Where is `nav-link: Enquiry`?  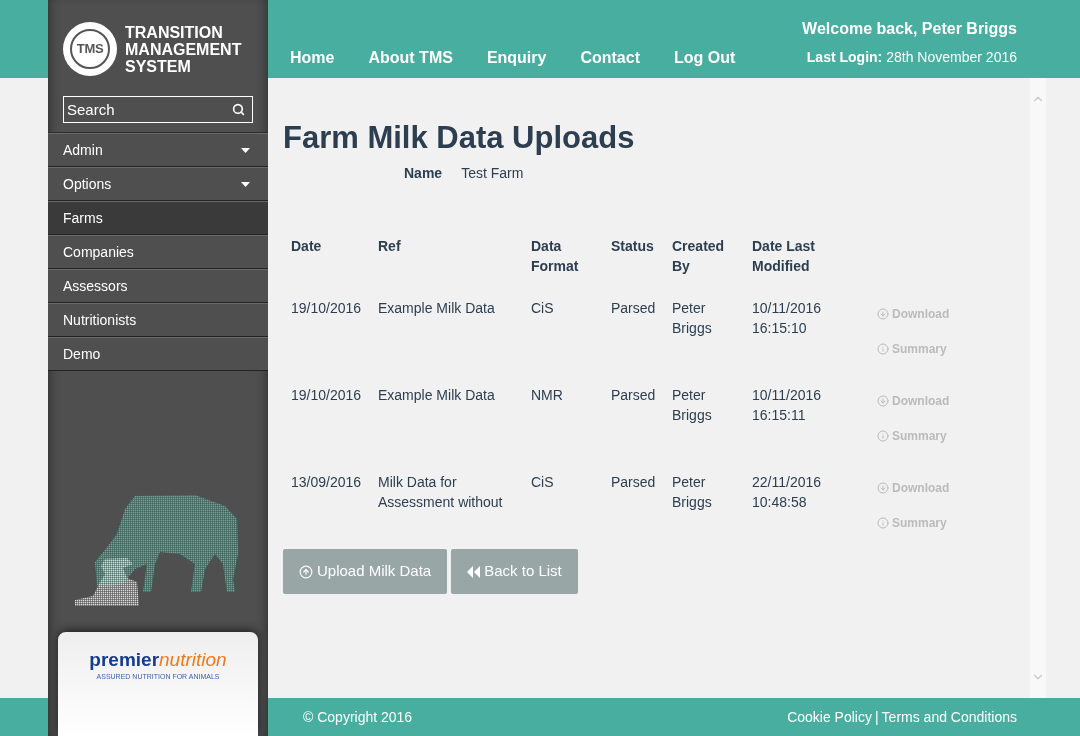 nav-link: Enquiry is located at coordinates (516, 58).